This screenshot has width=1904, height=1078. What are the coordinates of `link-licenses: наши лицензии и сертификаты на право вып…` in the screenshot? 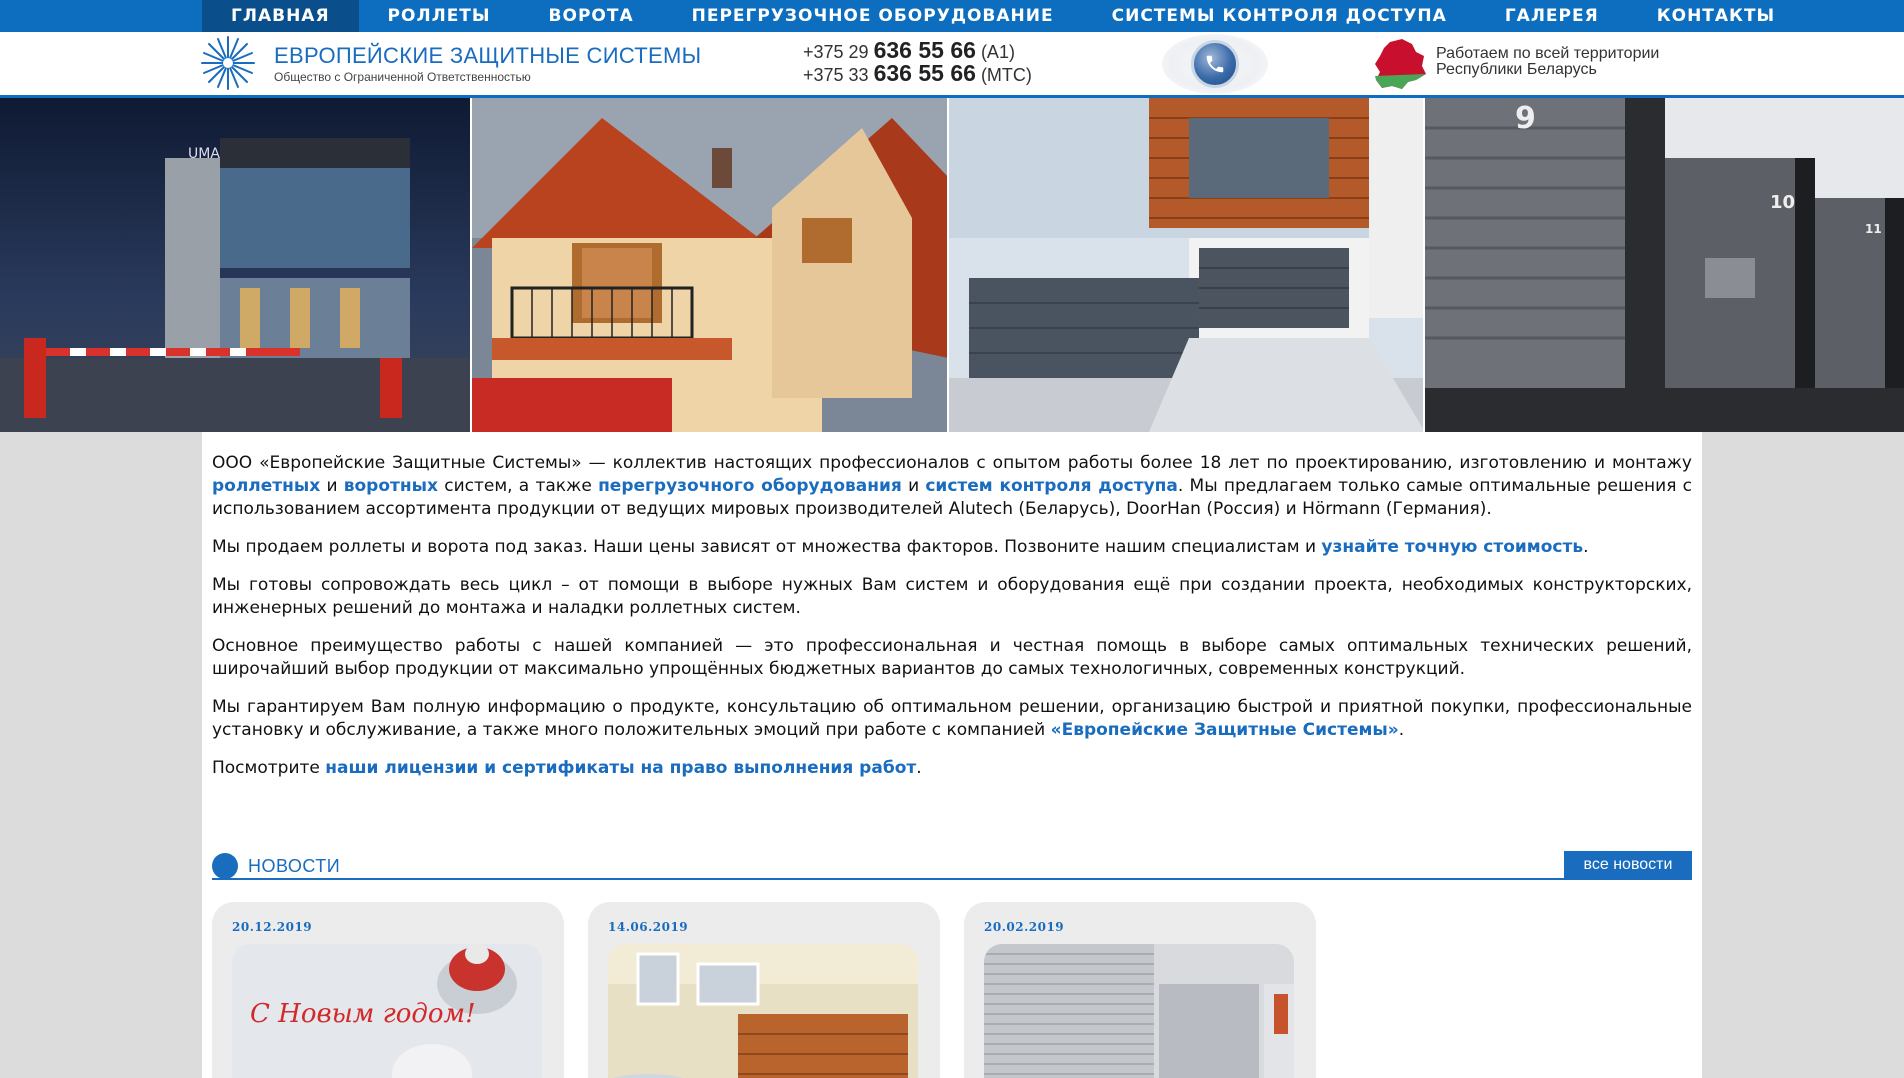 It's located at (620, 768).